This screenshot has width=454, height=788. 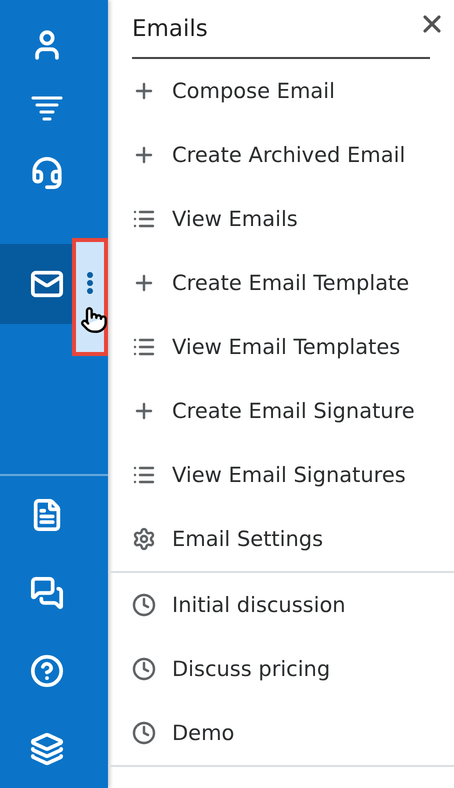 What do you see at coordinates (47, 173) in the screenshot?
I see `headset-icon` at bounding box center [47, 173].